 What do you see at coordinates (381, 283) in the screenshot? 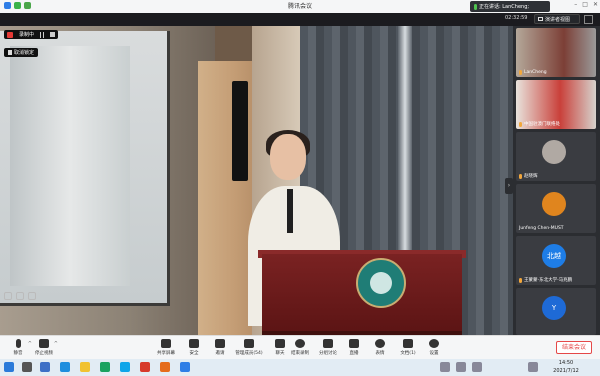
I see `university-logo` at bounding box center [381, 283].